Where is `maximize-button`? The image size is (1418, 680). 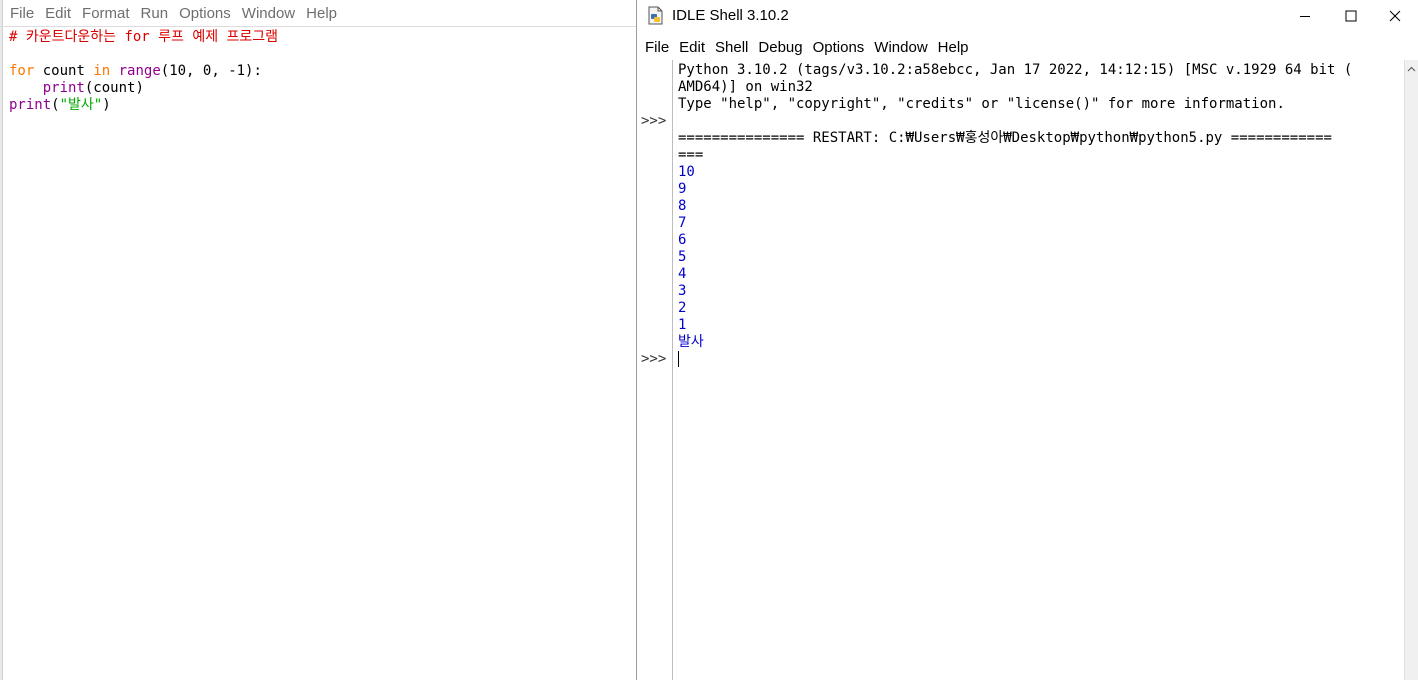 maximize-button is located at coordinates (1351, 16).